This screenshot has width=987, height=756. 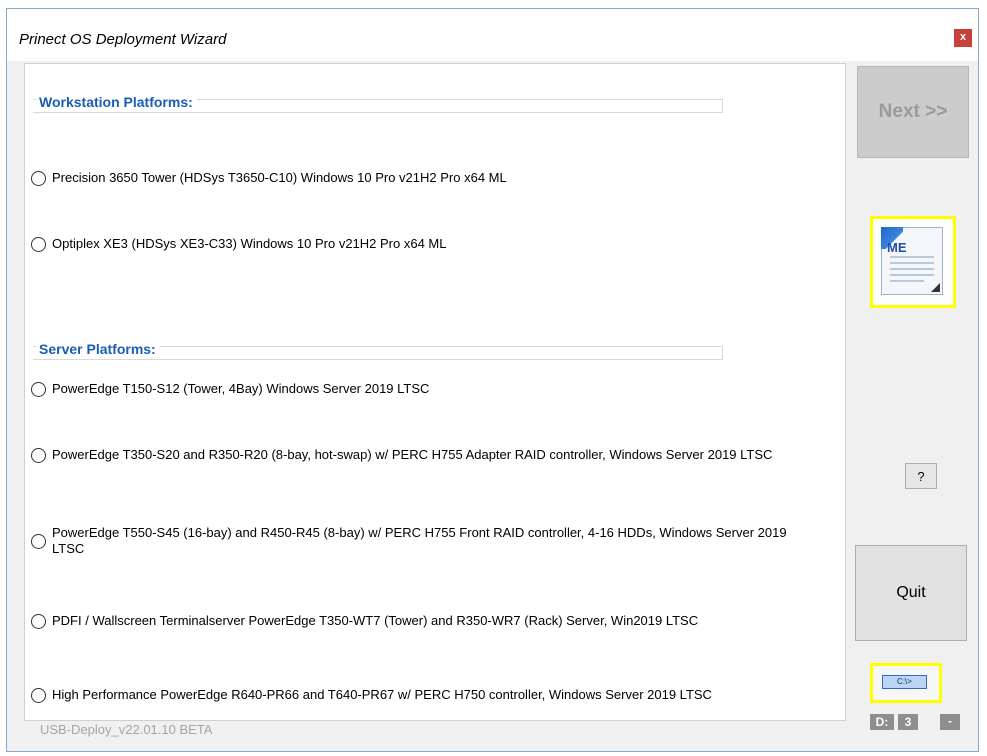 I want to click on readme-highlight: ME, so click(x=913, y=262).